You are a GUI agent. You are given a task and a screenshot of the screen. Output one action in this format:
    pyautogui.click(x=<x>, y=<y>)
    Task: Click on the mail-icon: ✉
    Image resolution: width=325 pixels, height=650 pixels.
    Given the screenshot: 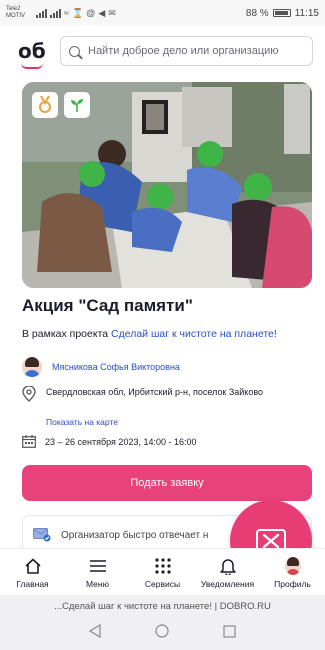 What is the action you would take?
    pyautogui.click(x=112, y=12)
    